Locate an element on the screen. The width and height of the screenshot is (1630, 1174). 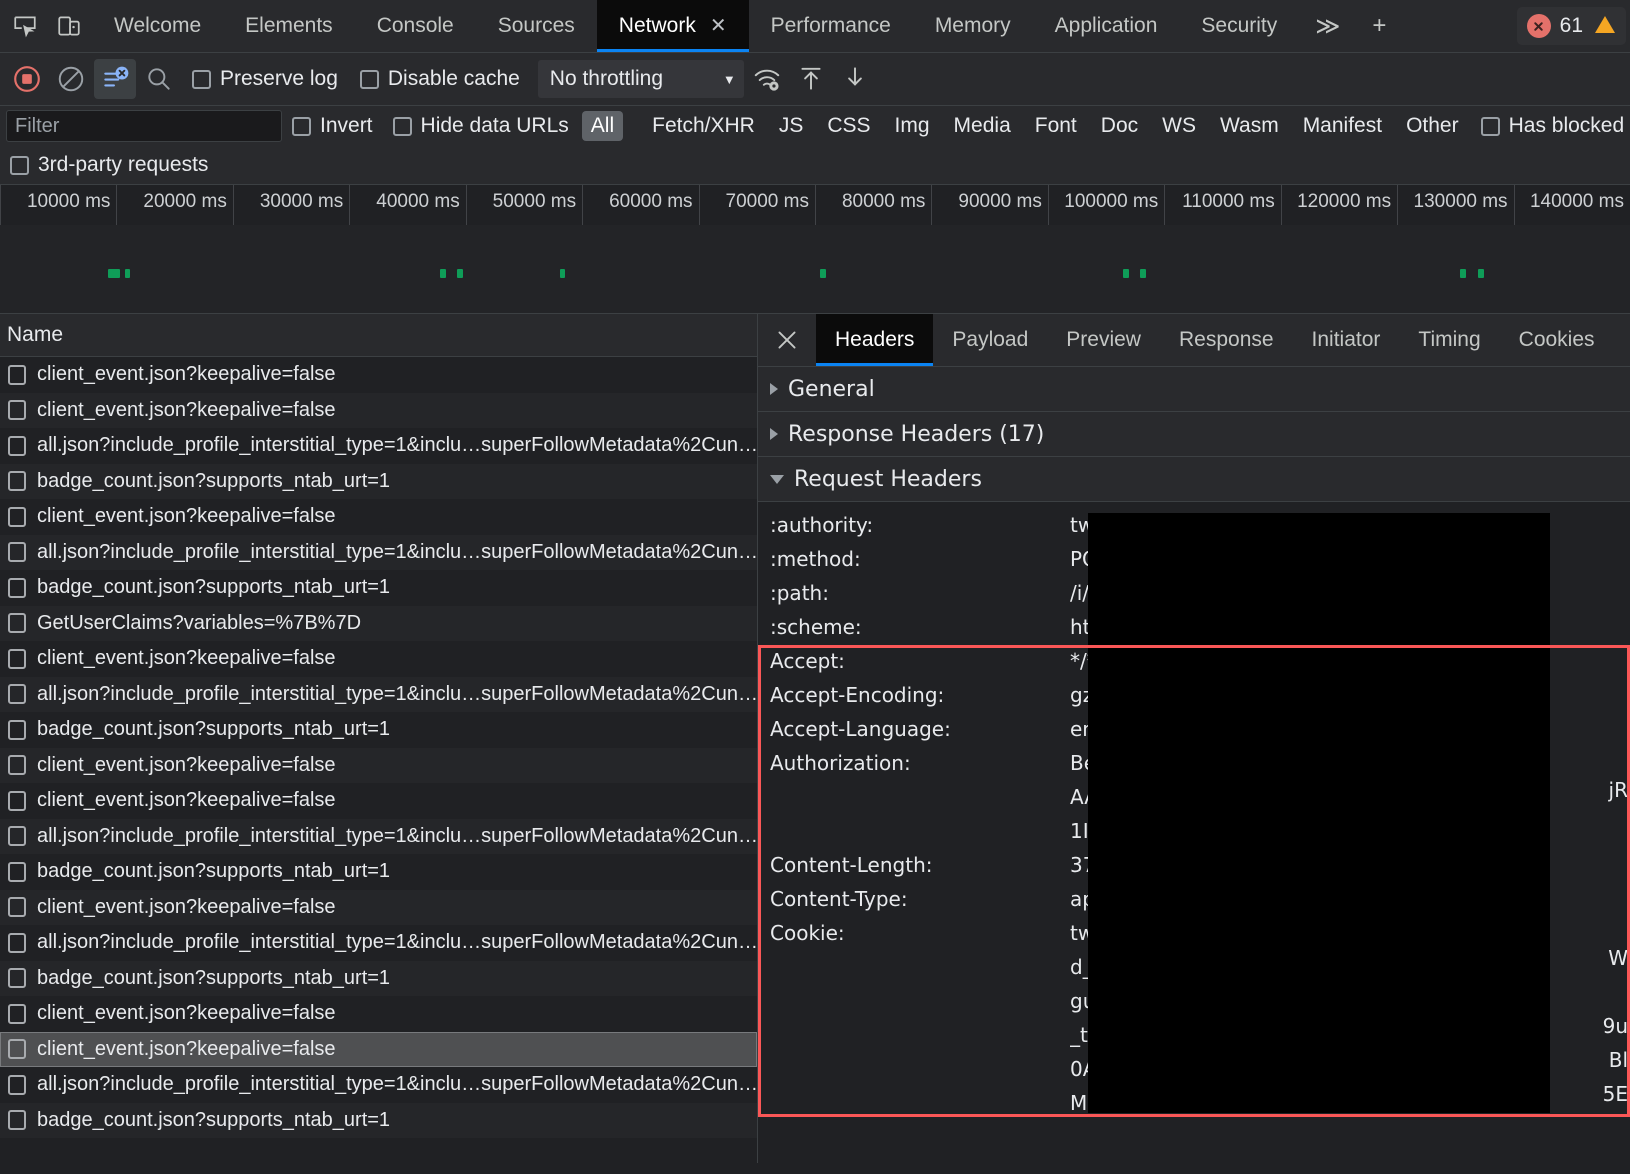
export-har-icon is located at coordinates (855, 79).